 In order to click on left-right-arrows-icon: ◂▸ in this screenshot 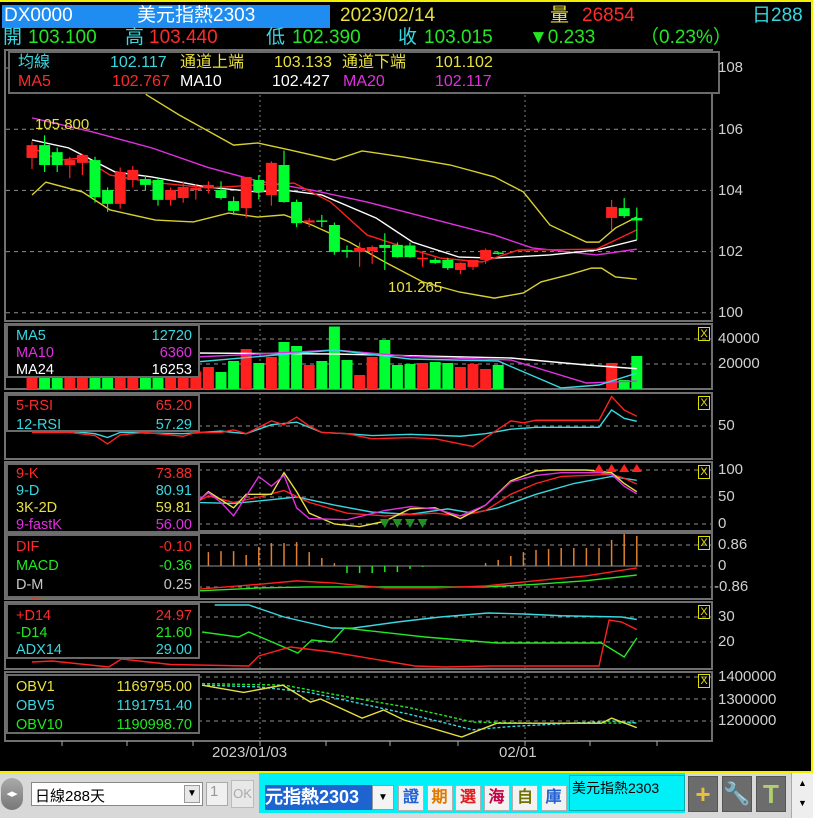, I will do `click(12, 794)`.